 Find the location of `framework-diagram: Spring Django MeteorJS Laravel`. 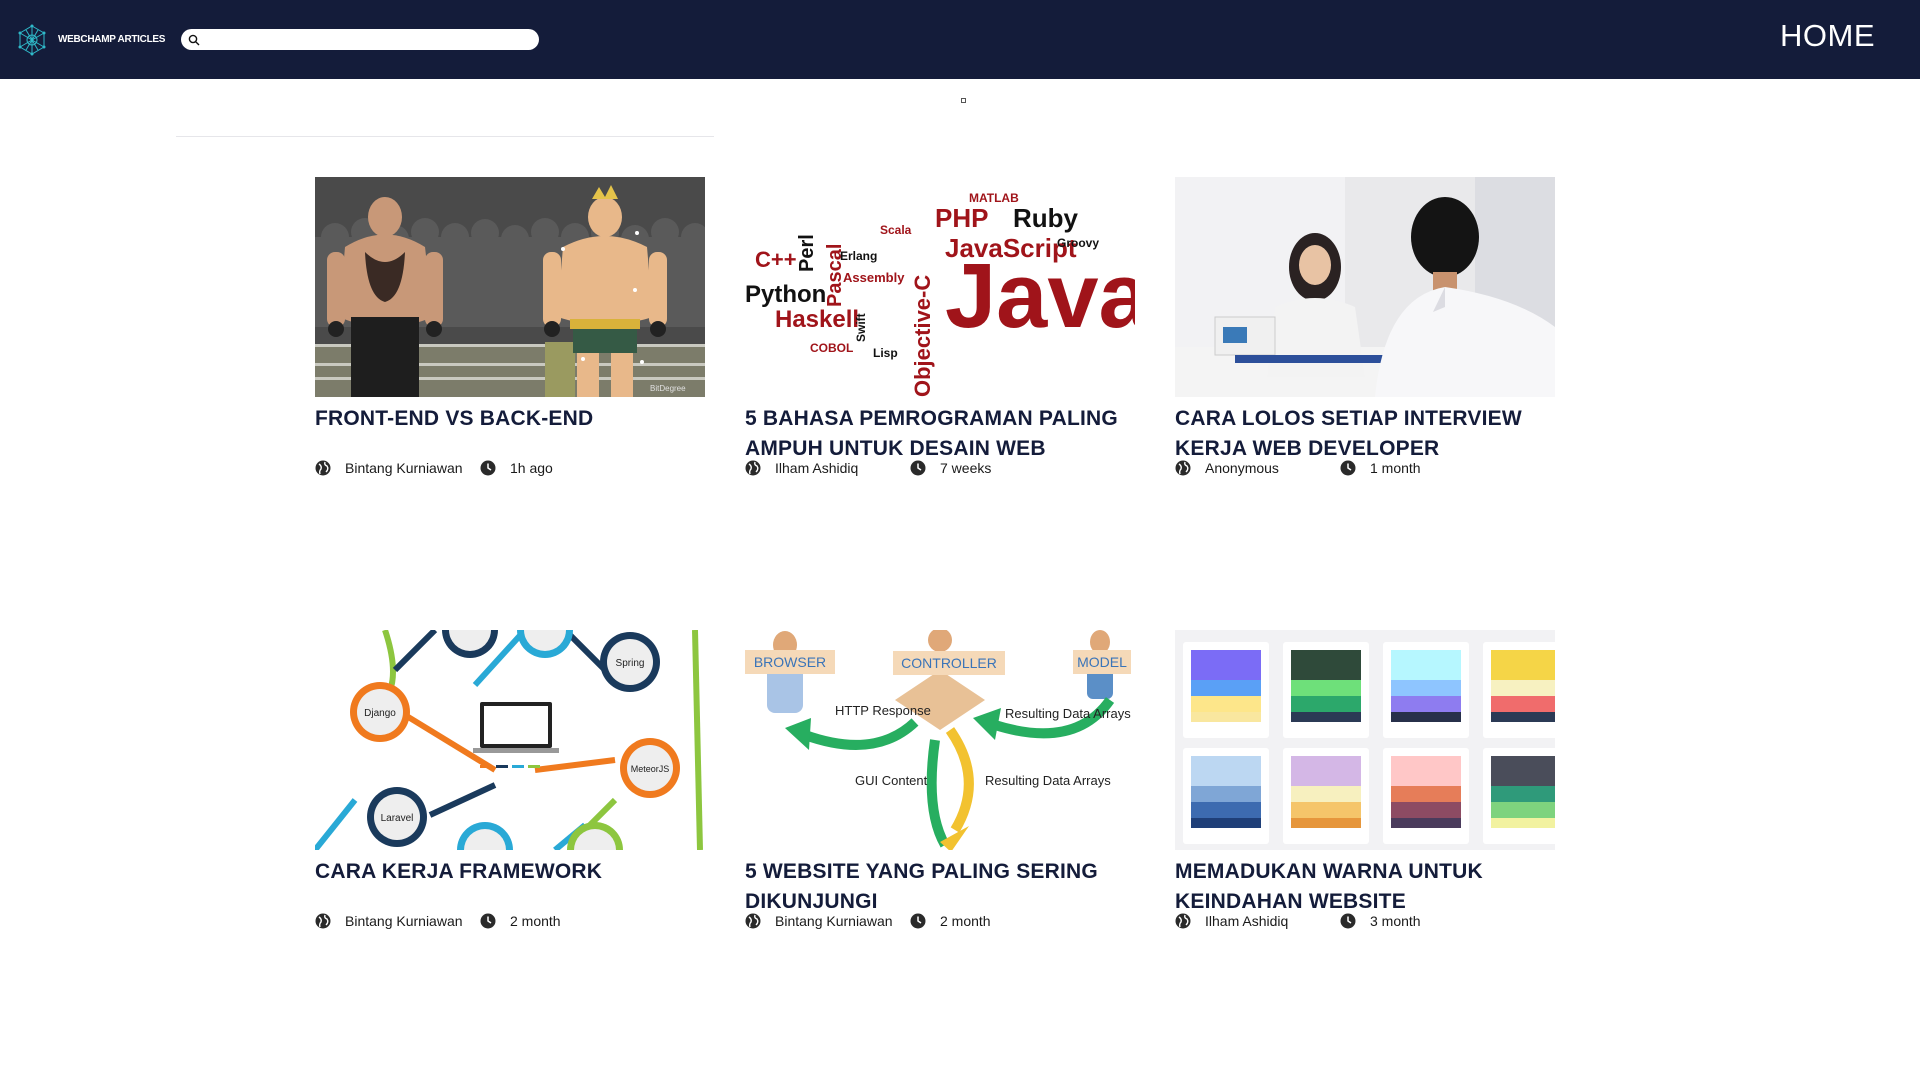

framework-diagram: Spring Django MeteorJS Laravel is located at coordinates (510, 740).